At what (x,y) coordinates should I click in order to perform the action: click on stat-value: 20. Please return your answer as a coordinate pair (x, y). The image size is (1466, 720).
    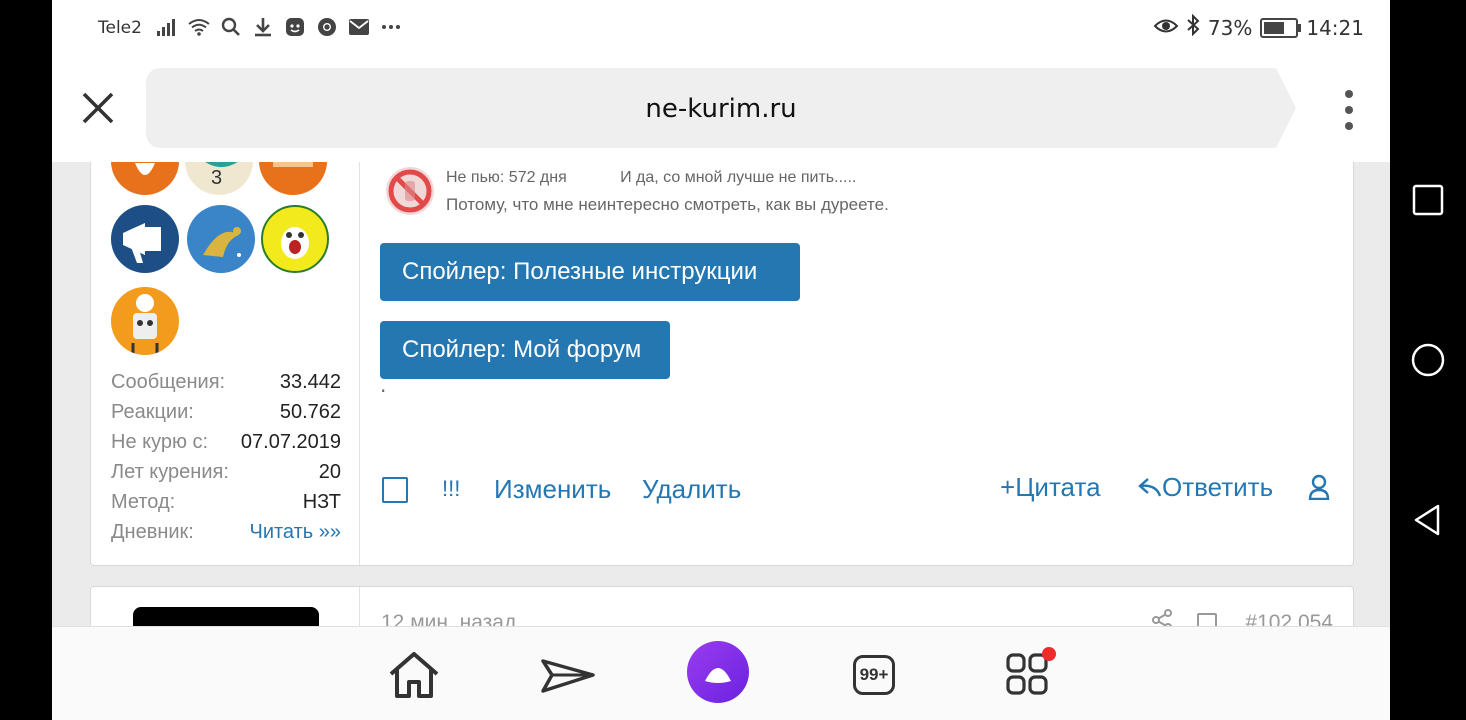
    Looking at the image, I should click on (329, 472).